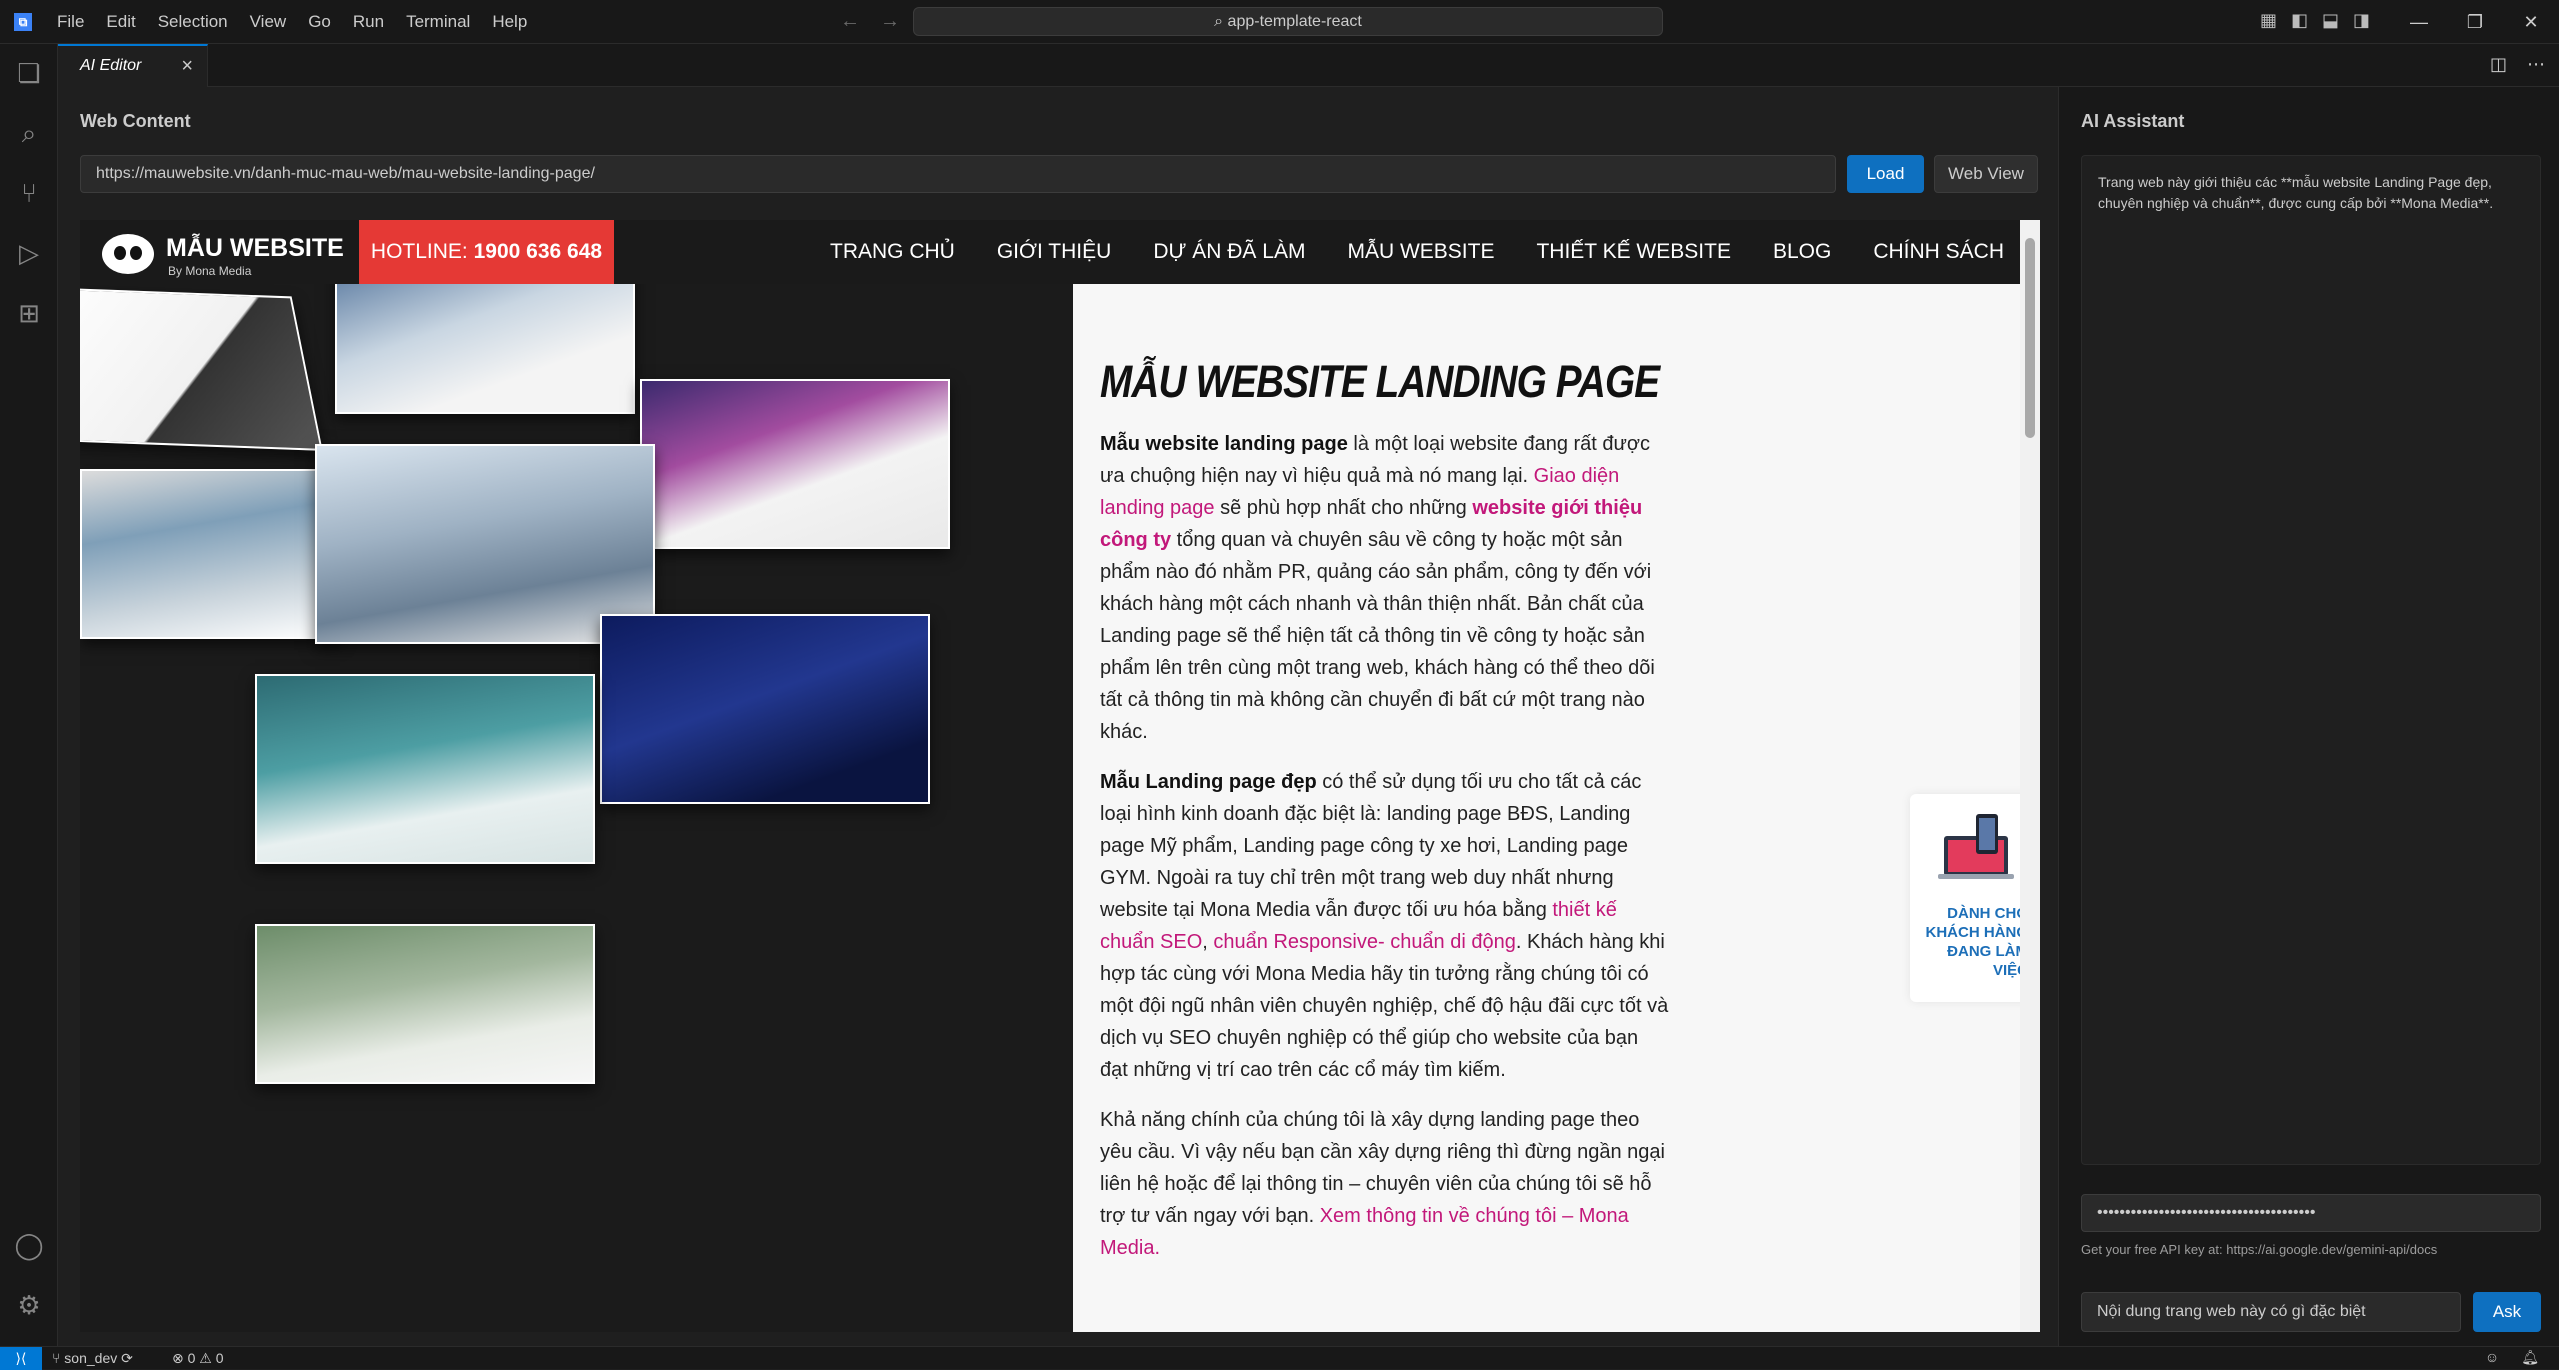 This screenshot has width=2559, height=1370. Describe the element at coordinates (29, 253) in the screenshot. I see `run-debug-icon: ▷` at that location.